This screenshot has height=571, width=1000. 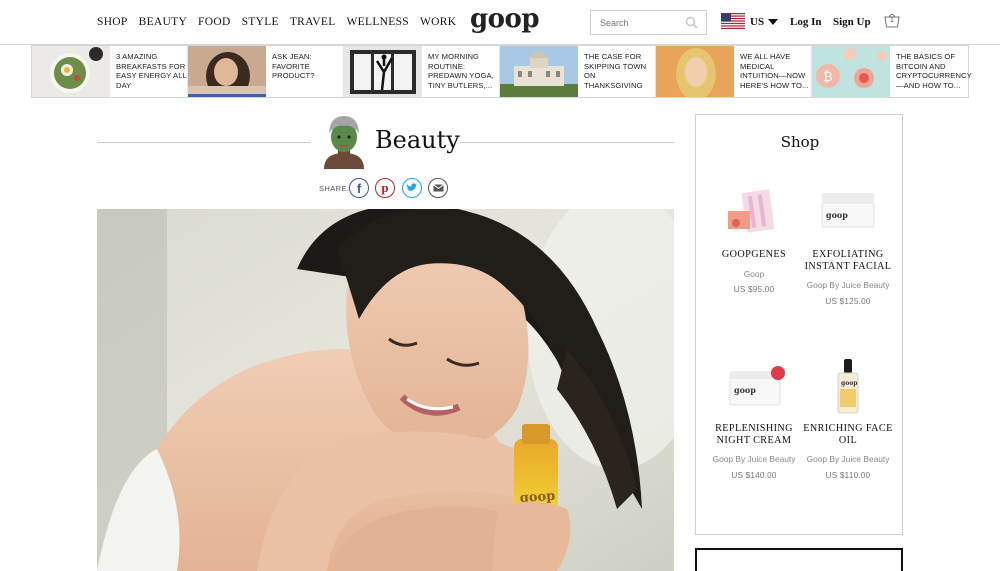 I want to click on promo-item: ASK JEAN: FAVORITE PRODUCT?, so click(x=266, y=71).